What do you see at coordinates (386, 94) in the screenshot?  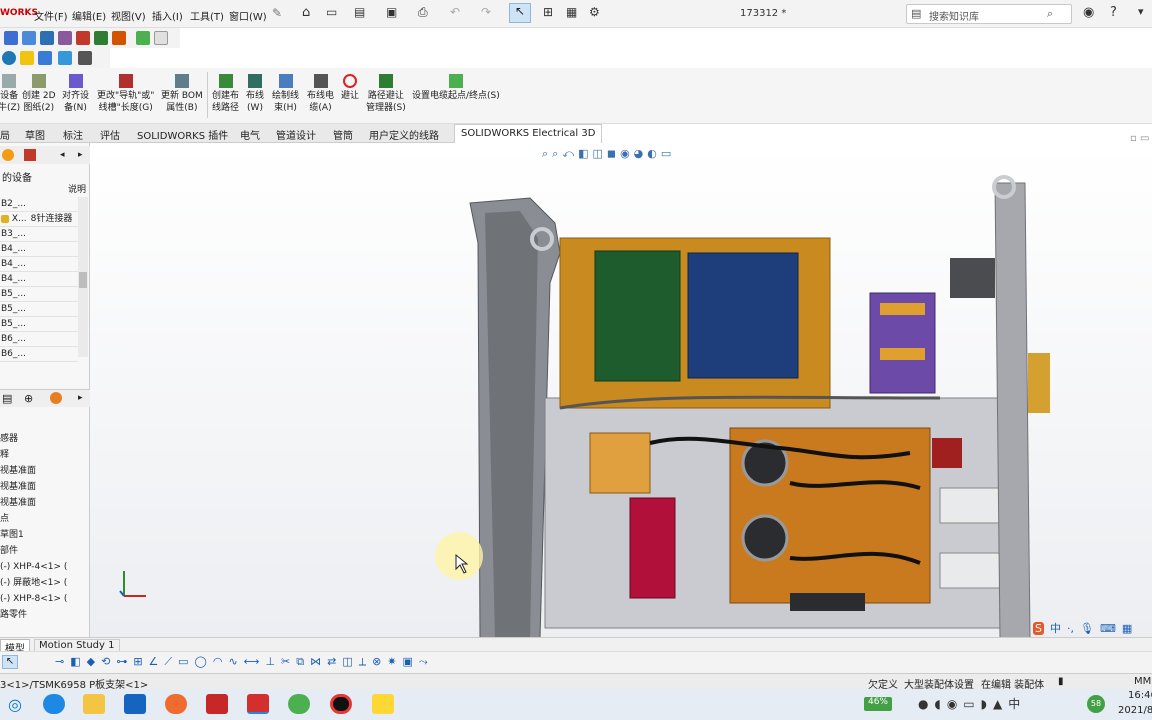 I see `cm-avoidance-manager: 路径避让 管理器(S)` at bounding box center [386, 94].